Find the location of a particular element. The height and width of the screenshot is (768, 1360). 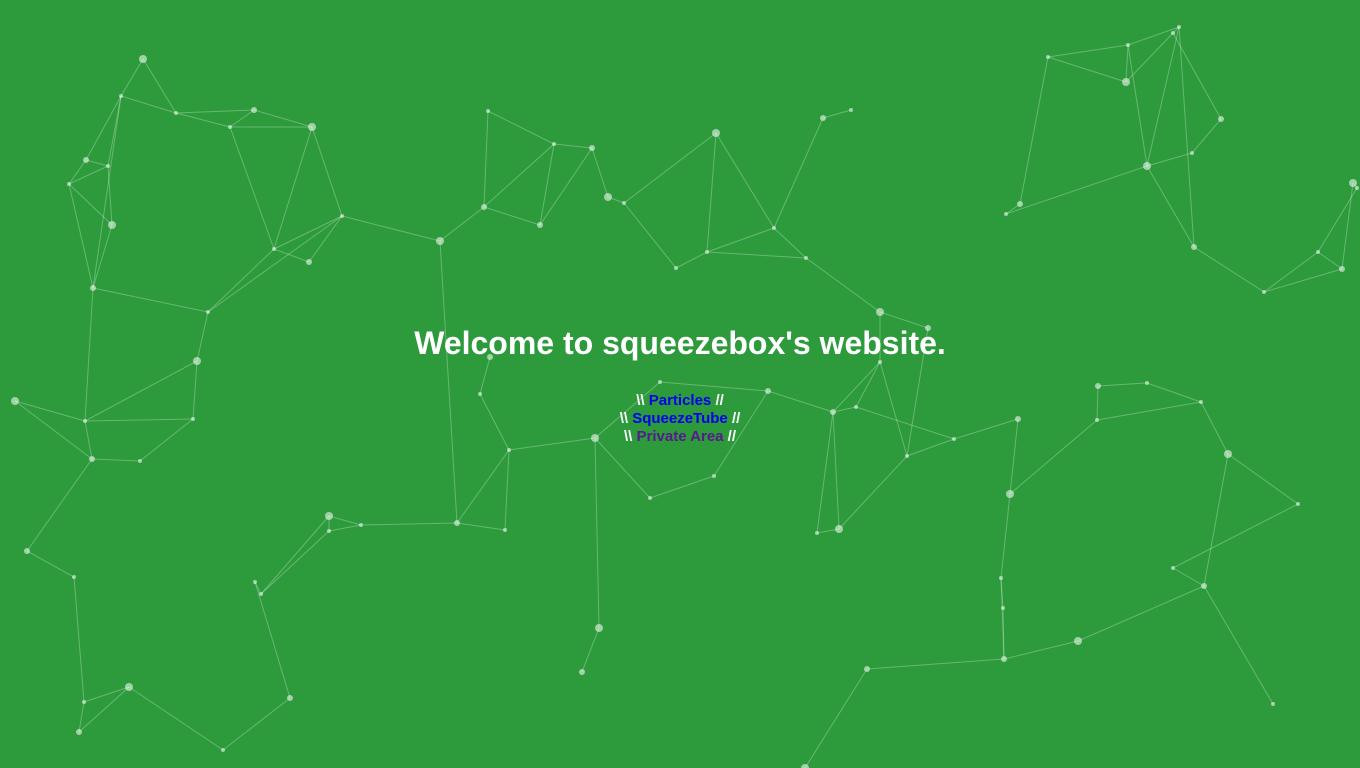

private-area-link: Private Area is located at coordinates (680, 436).